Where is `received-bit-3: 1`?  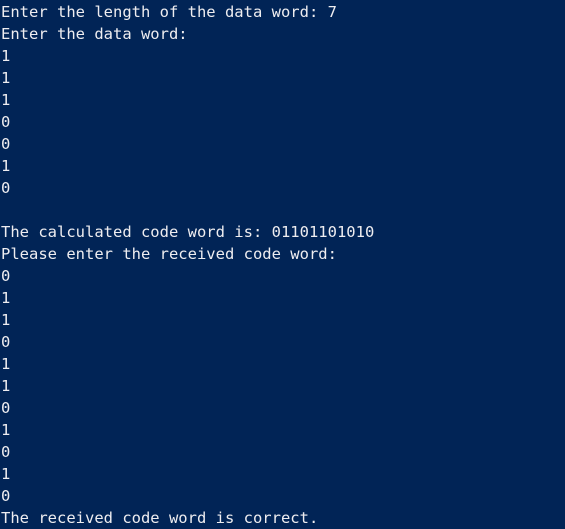
received-bit-3: 1 is located at coordinates (6, 320).